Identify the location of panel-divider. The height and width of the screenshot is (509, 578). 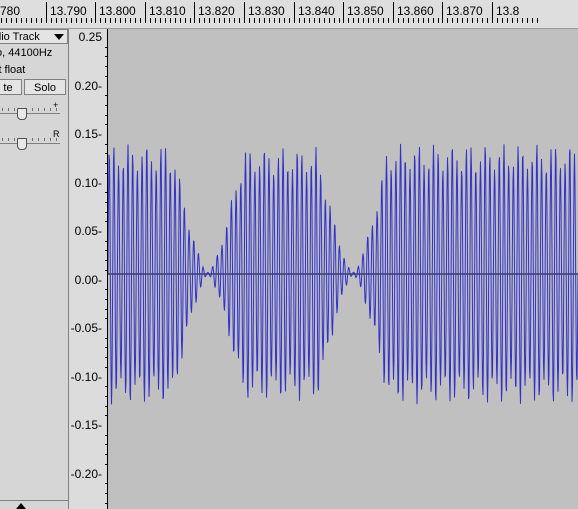
(34, 500).